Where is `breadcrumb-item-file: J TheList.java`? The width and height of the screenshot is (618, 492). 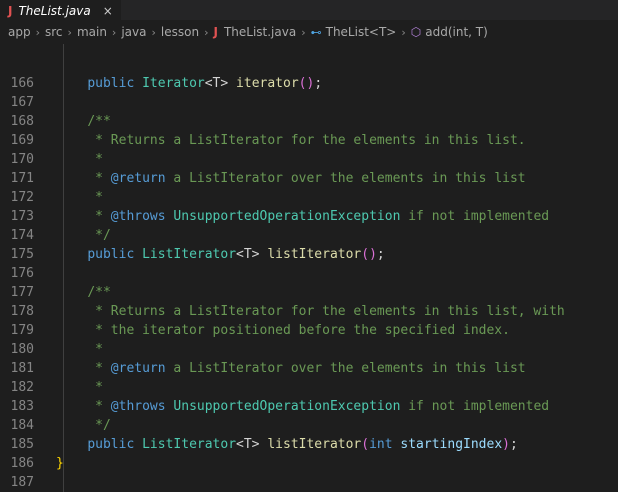 breadcrumb-item-file: J TheList.java is located at coordinates (254, 32).